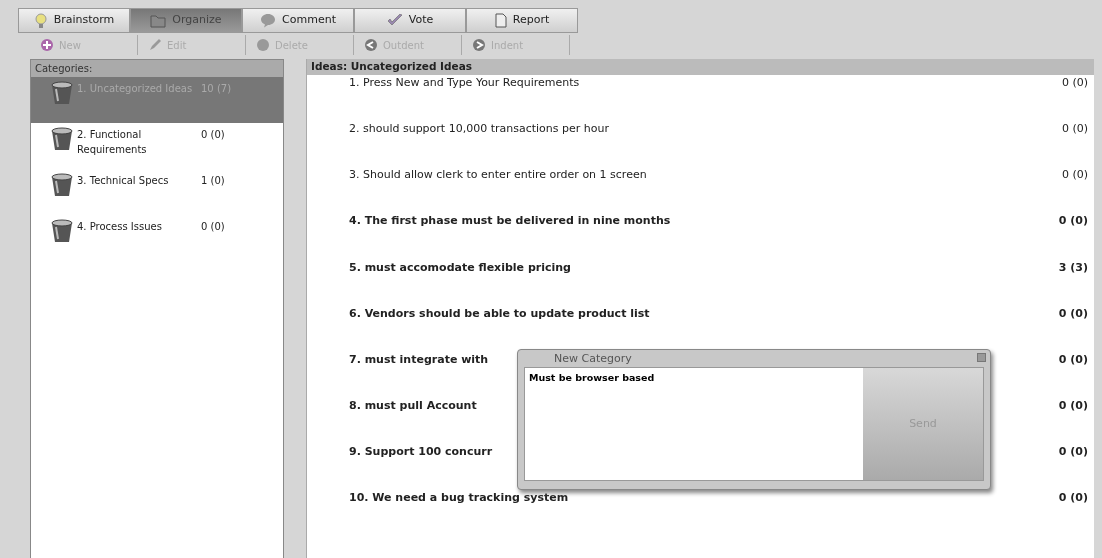  What do you see at coordinates (74, 20) in the screenshot?
I see `app-tab: Brainstorm` at bounding box center [74, 20].